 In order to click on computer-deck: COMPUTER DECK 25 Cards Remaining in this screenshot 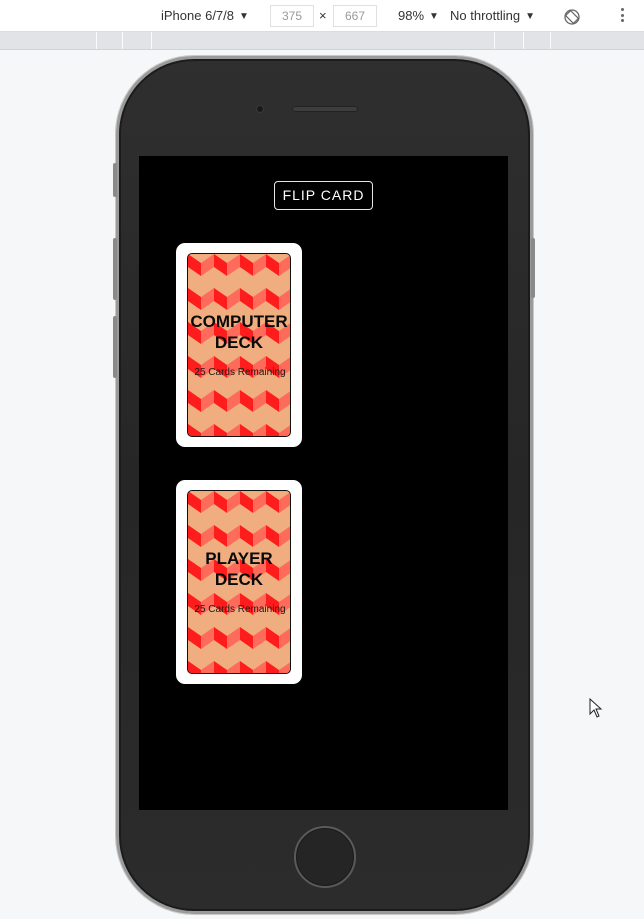, I will do `click(239, 345)`.